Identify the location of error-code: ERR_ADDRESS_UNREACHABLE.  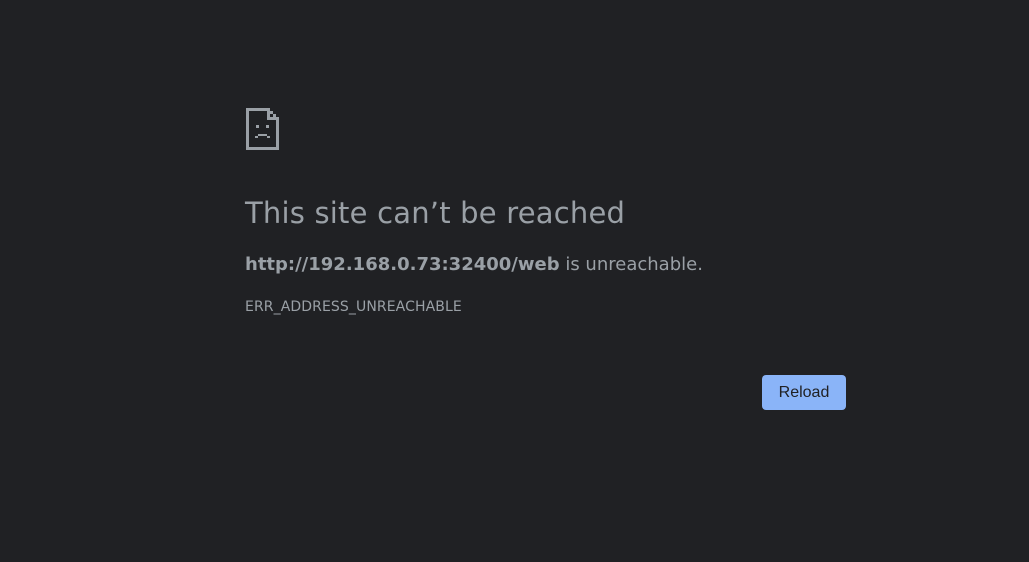
(353, 307).